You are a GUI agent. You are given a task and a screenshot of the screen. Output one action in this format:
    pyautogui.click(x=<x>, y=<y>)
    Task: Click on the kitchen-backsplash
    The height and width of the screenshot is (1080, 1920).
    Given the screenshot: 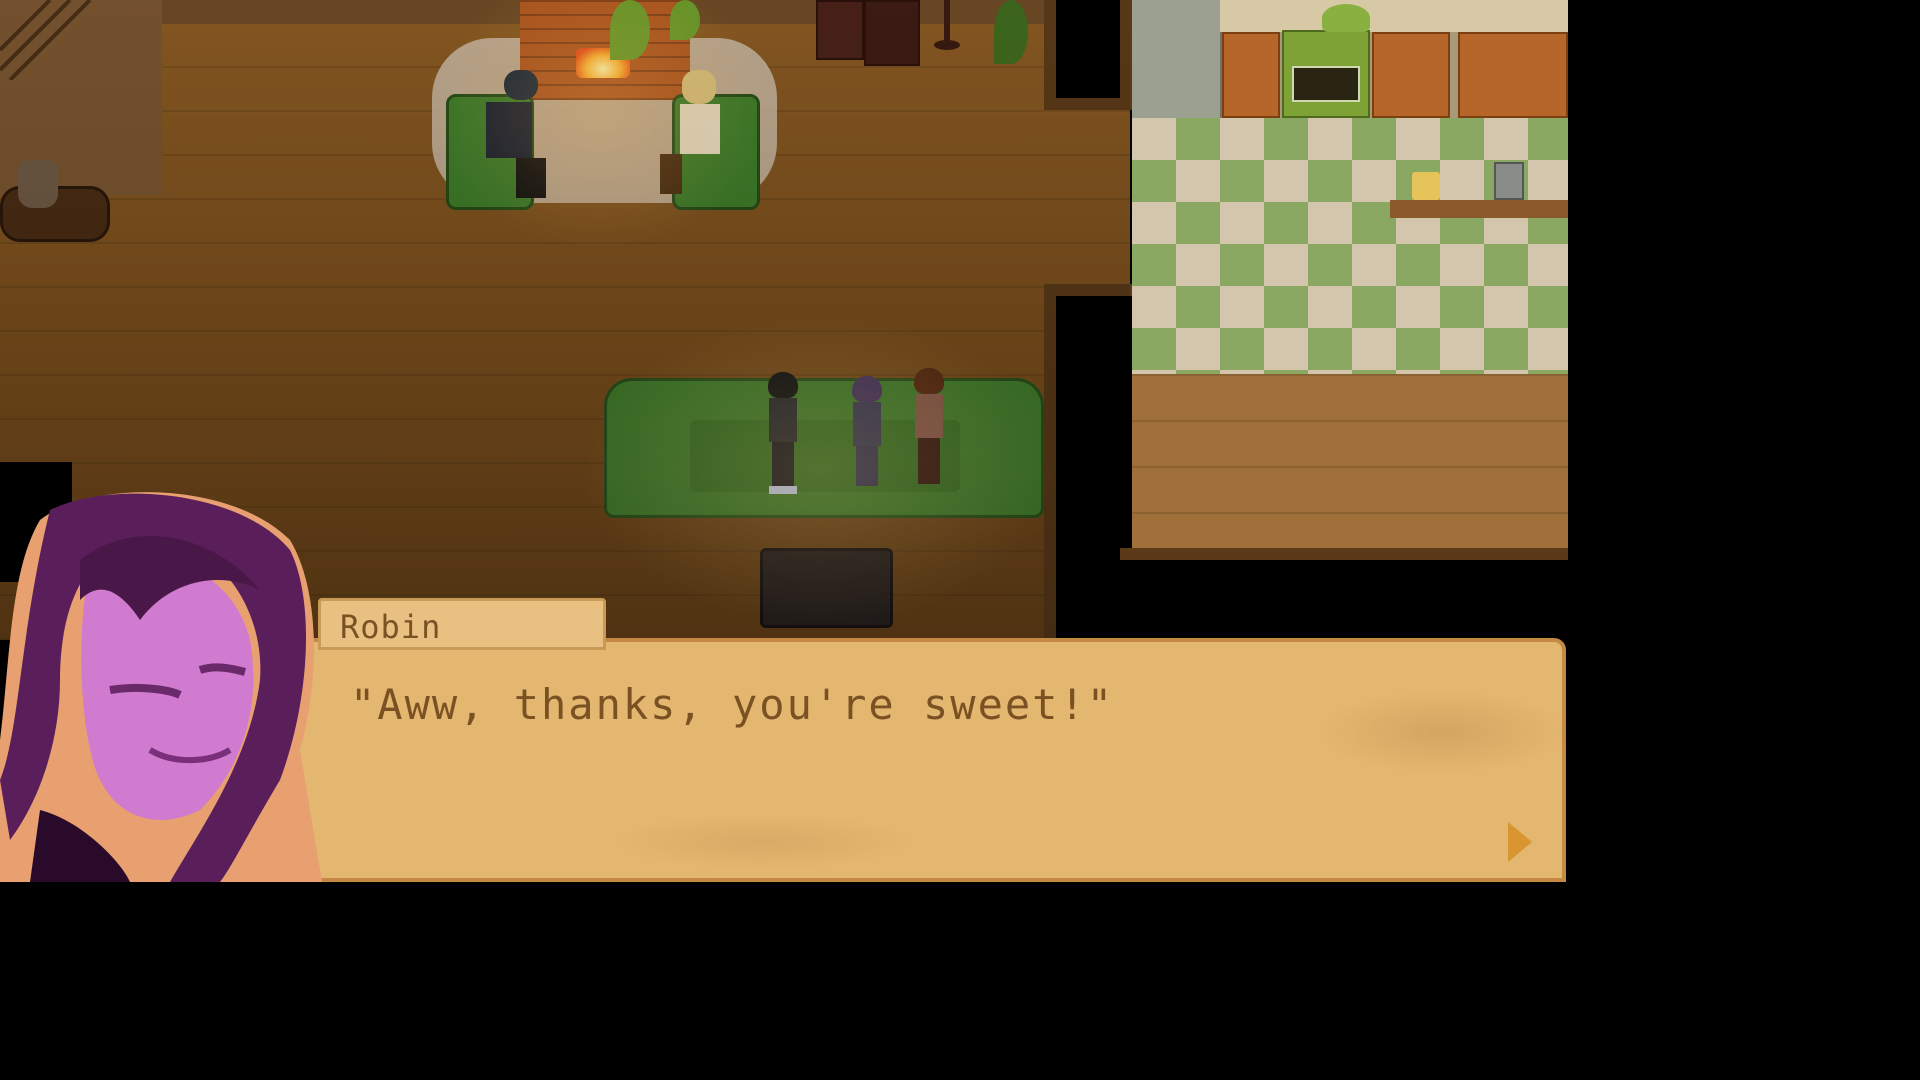 What is the action you would take?
    pyautogui.click(x=1394, y=16)
    